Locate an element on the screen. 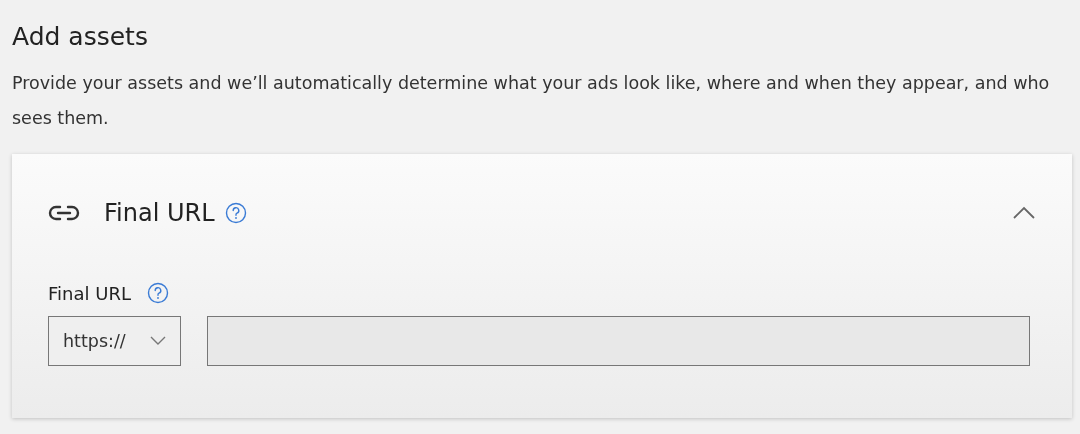  description-text: Provide your assets and we’ll automatically determine what your ads look like, where and when they appear, and who sees them. is located at coordinates (531, 101).